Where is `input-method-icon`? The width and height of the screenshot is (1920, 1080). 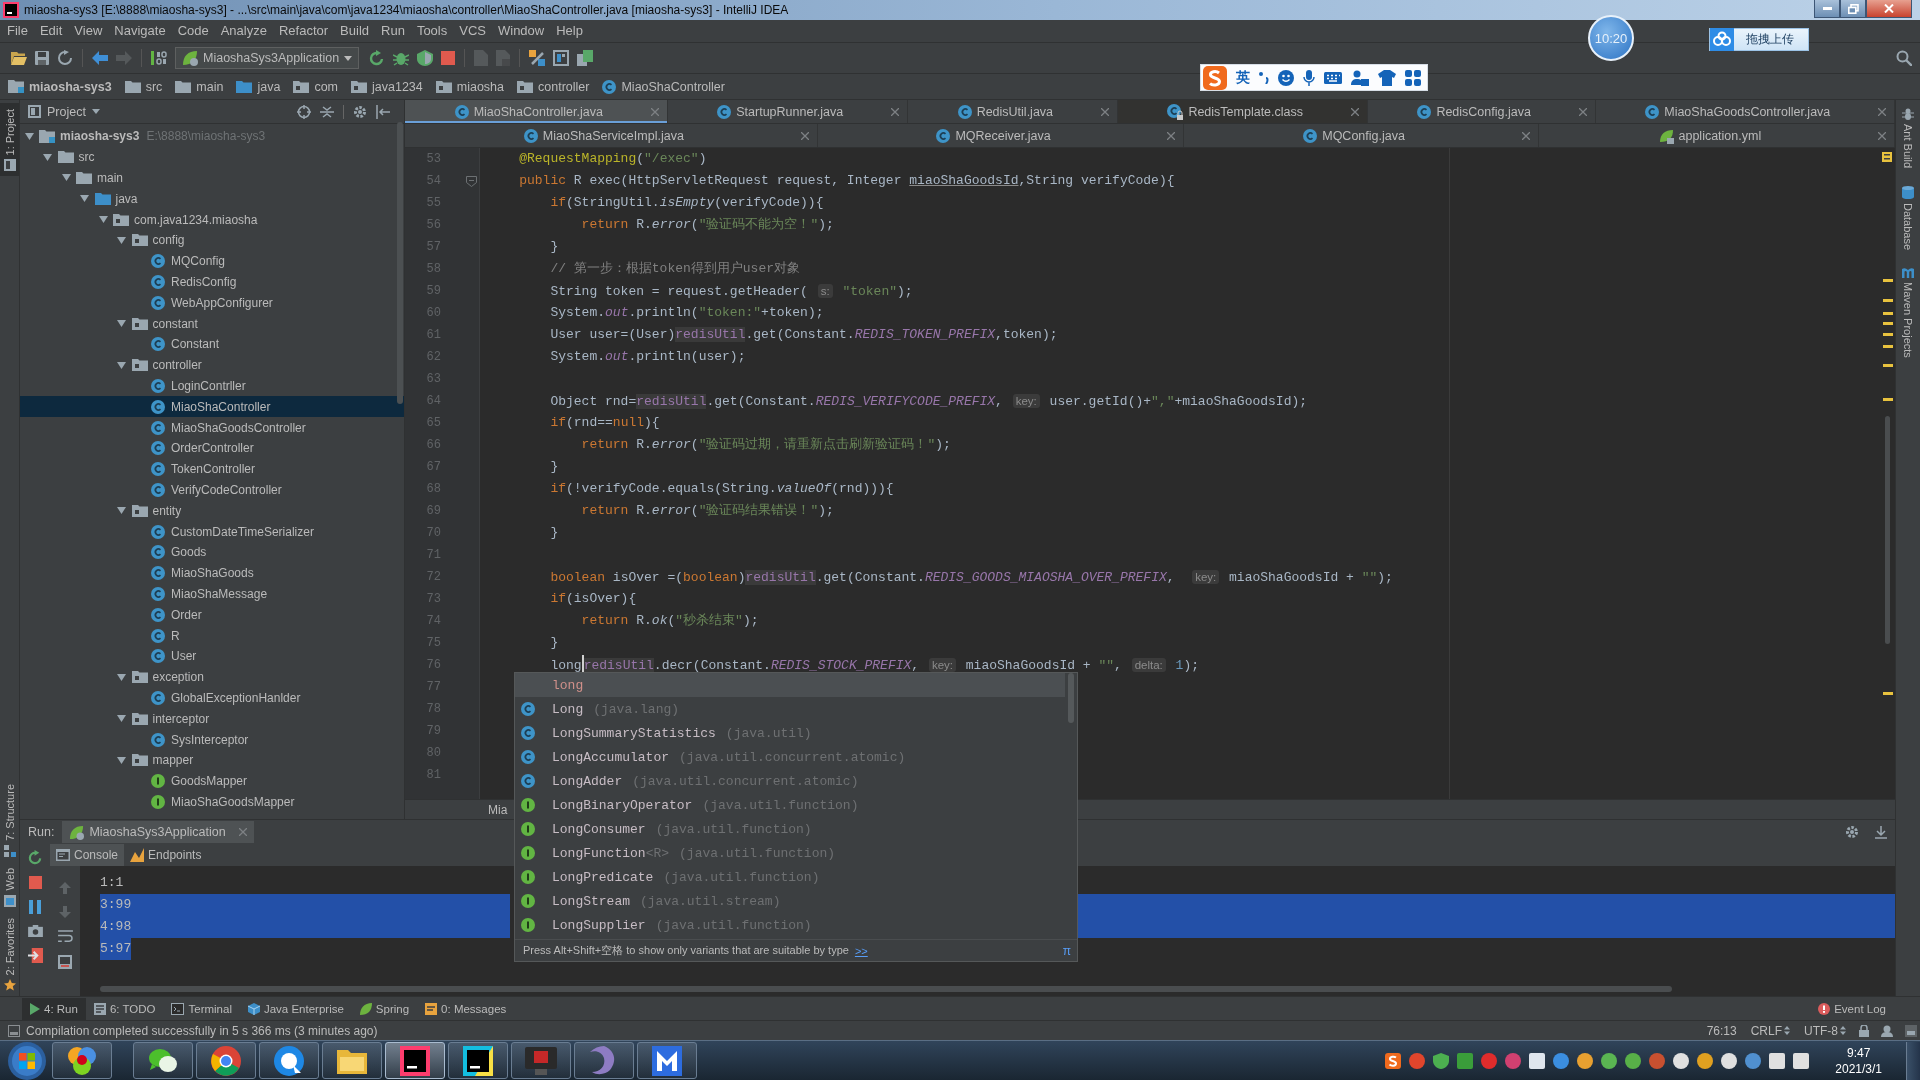 input-method-icon is located at coordinates (1393, 1060).